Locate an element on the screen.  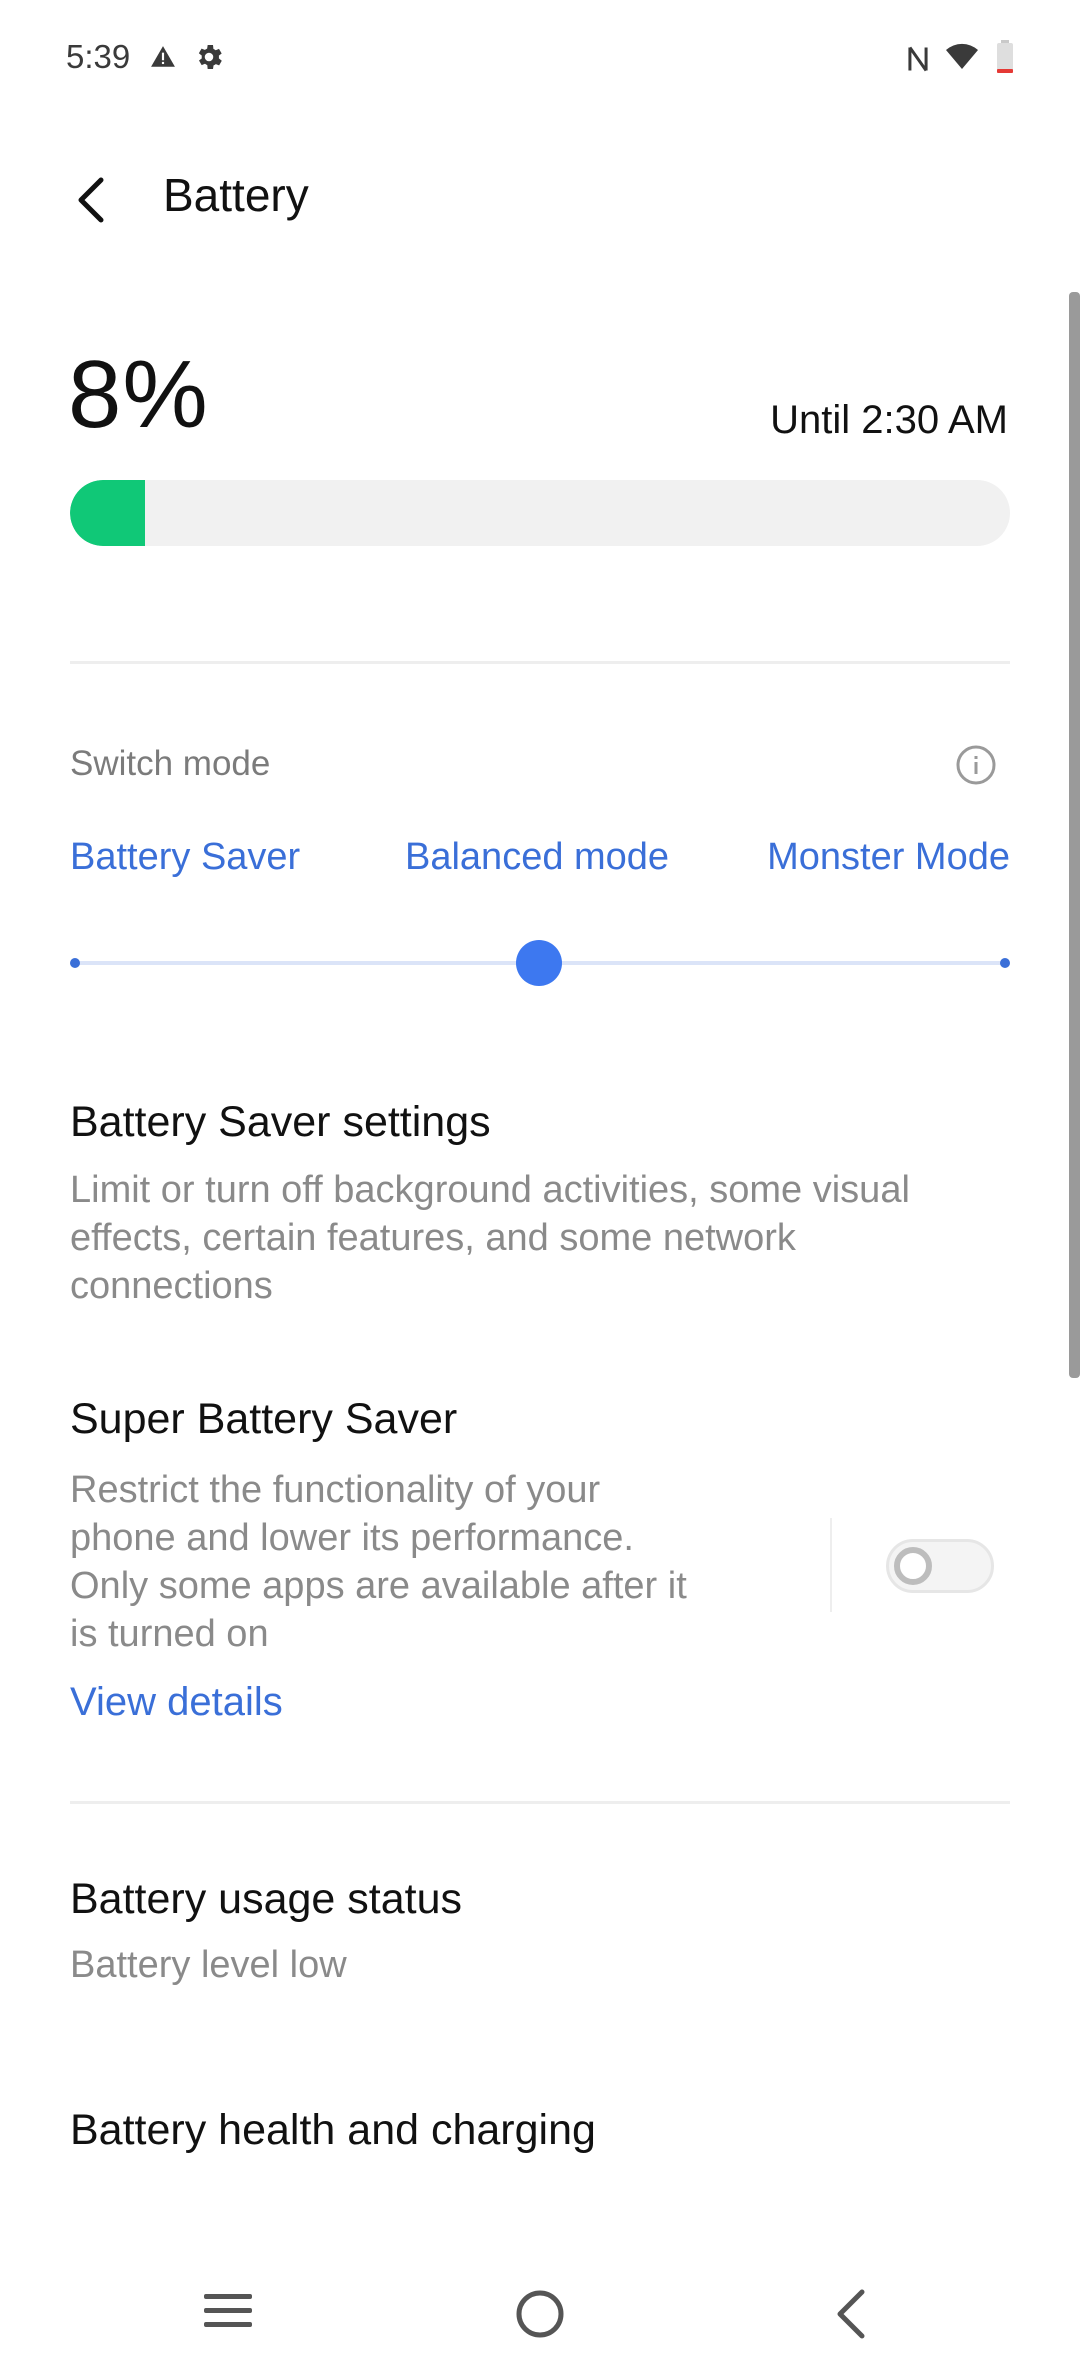
battery-level-fill is located at coordinates (108, 513).